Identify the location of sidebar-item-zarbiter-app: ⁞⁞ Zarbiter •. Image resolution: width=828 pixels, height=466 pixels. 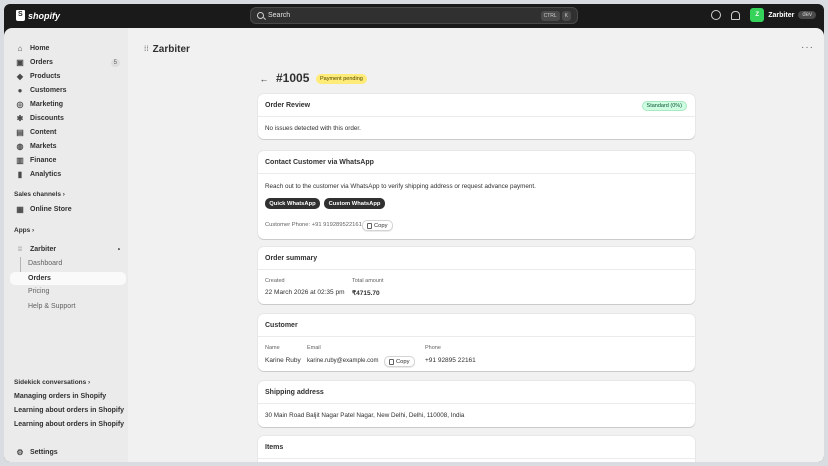
(68, 249).